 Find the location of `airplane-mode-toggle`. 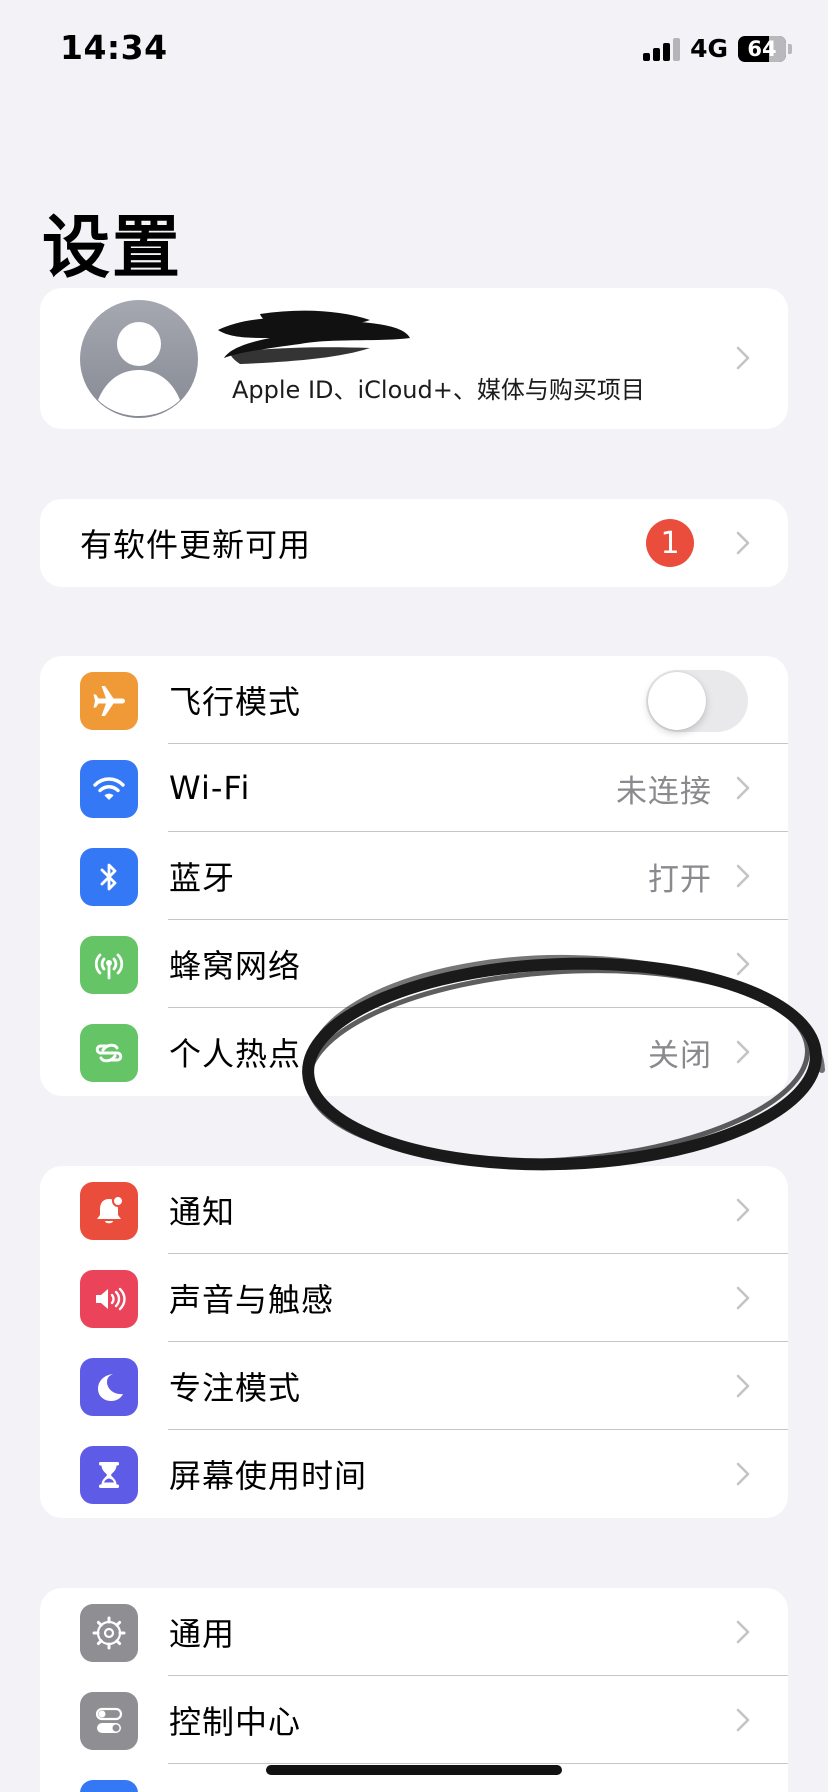

airplane-mode-toggle is located at coordinates (697, 701).